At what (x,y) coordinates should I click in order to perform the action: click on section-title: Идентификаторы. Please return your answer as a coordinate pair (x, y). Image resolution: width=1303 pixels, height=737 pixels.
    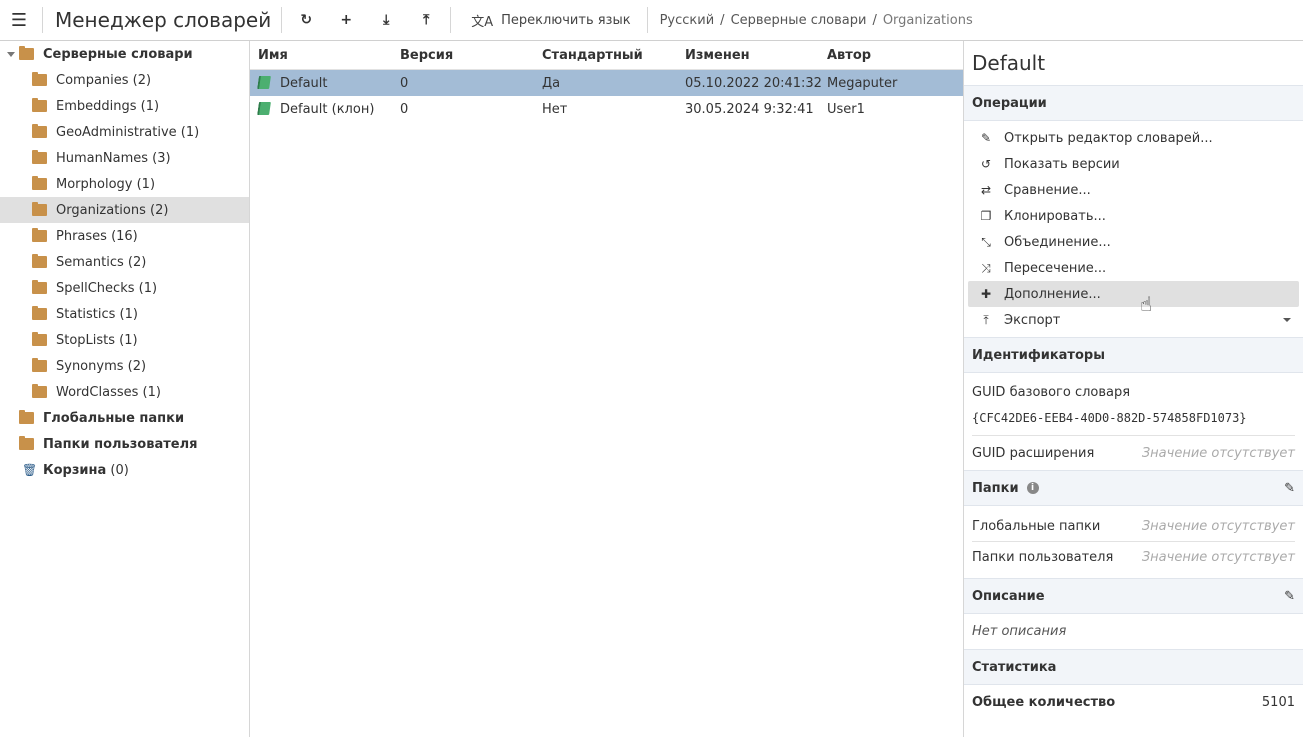
    Looking at the image, I should click on (1038, 355).